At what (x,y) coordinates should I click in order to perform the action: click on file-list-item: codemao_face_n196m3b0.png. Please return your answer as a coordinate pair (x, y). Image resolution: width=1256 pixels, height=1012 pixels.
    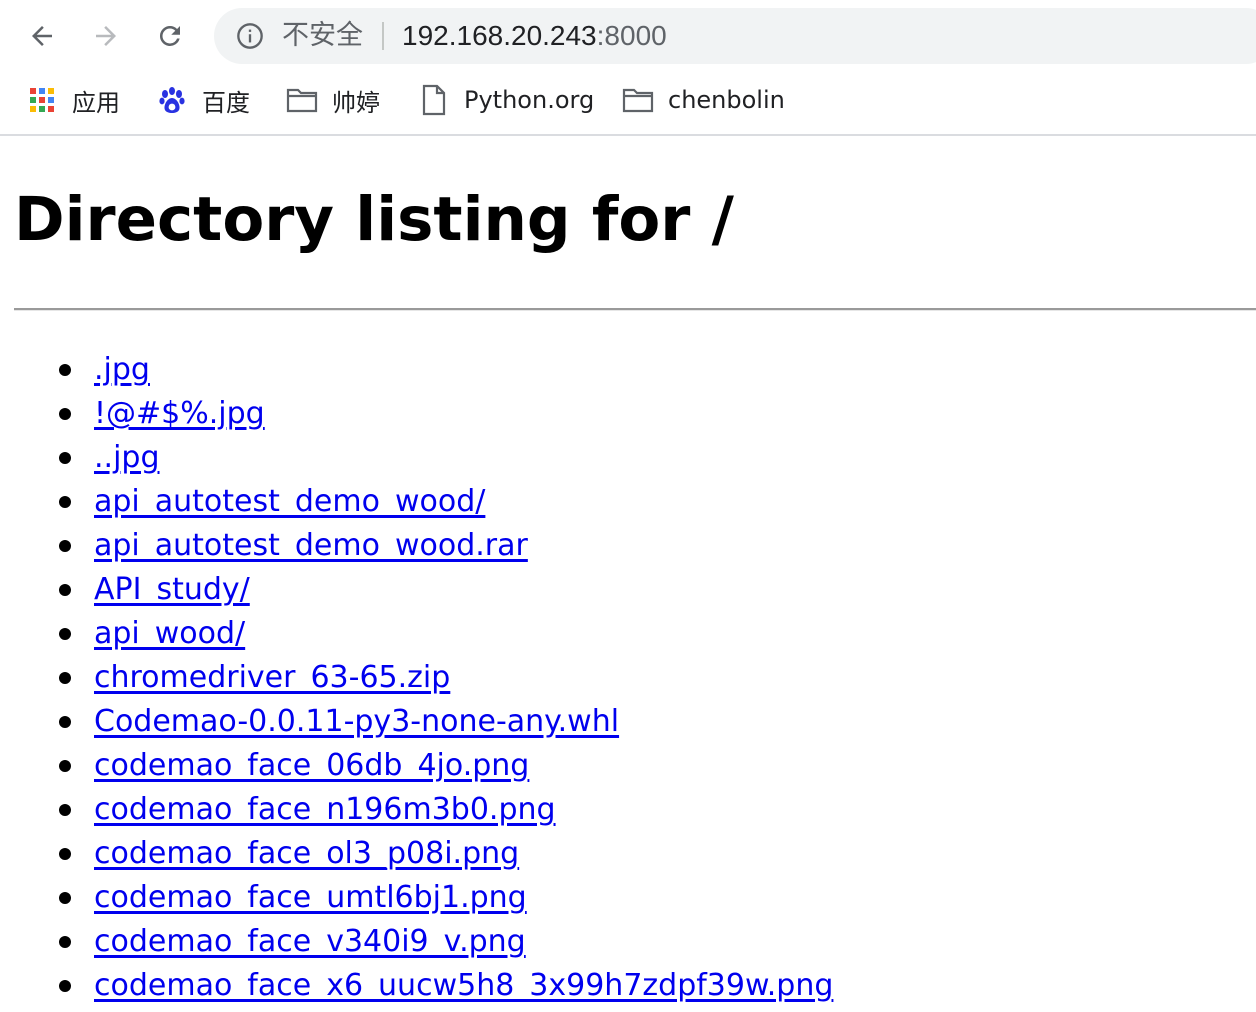
    Looking at the image, I should click on (416, 810).